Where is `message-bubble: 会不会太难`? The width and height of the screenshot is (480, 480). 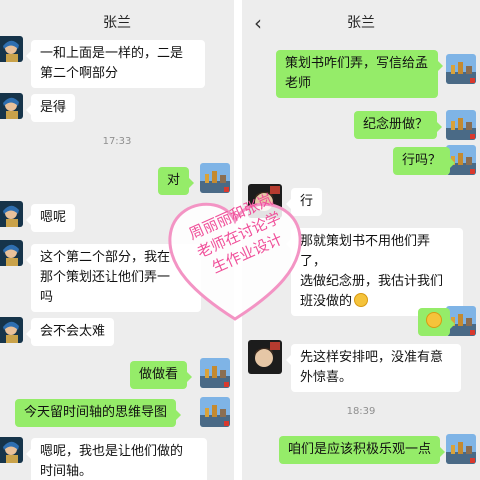
message-bubble: 会不会太难 is located at coordinates (70, 332).